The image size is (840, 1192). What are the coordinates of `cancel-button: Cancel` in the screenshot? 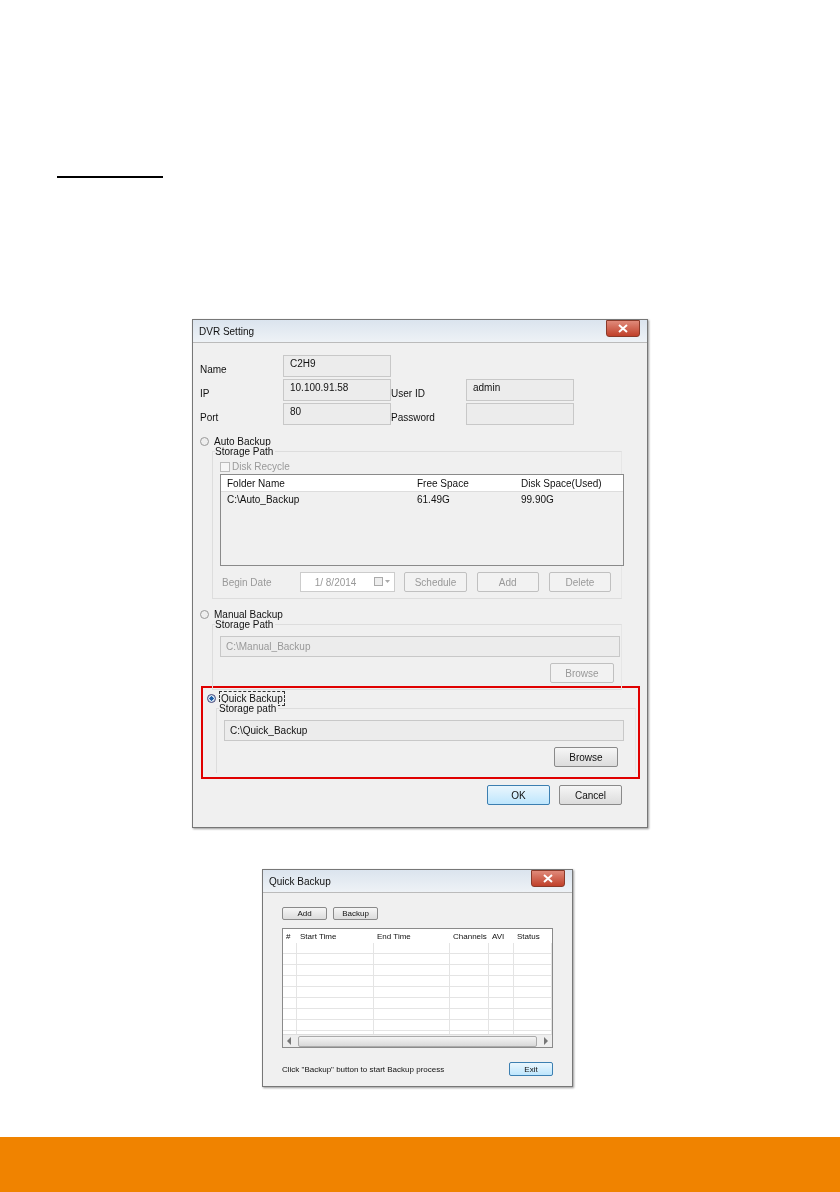 It's located at (590, 795).